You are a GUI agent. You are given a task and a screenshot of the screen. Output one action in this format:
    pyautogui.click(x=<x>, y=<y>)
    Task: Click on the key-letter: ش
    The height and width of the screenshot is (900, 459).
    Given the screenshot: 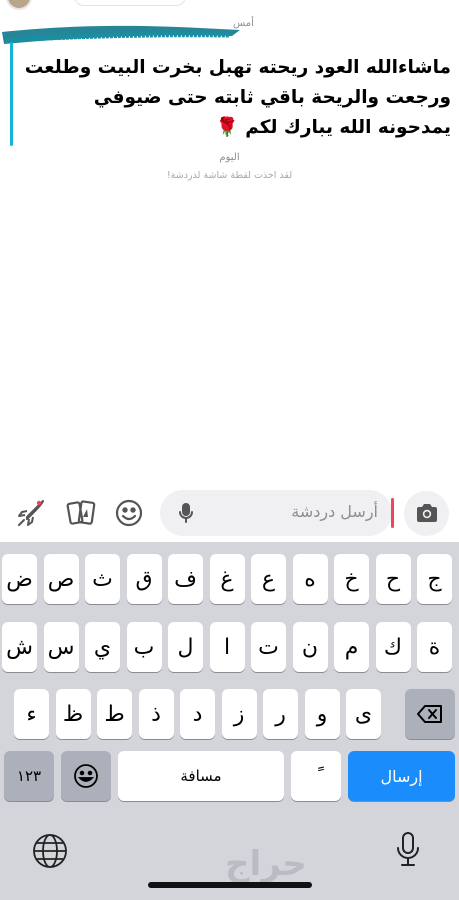 What is the action you would take?
    pyautogui.click(x=19, y=647)
    